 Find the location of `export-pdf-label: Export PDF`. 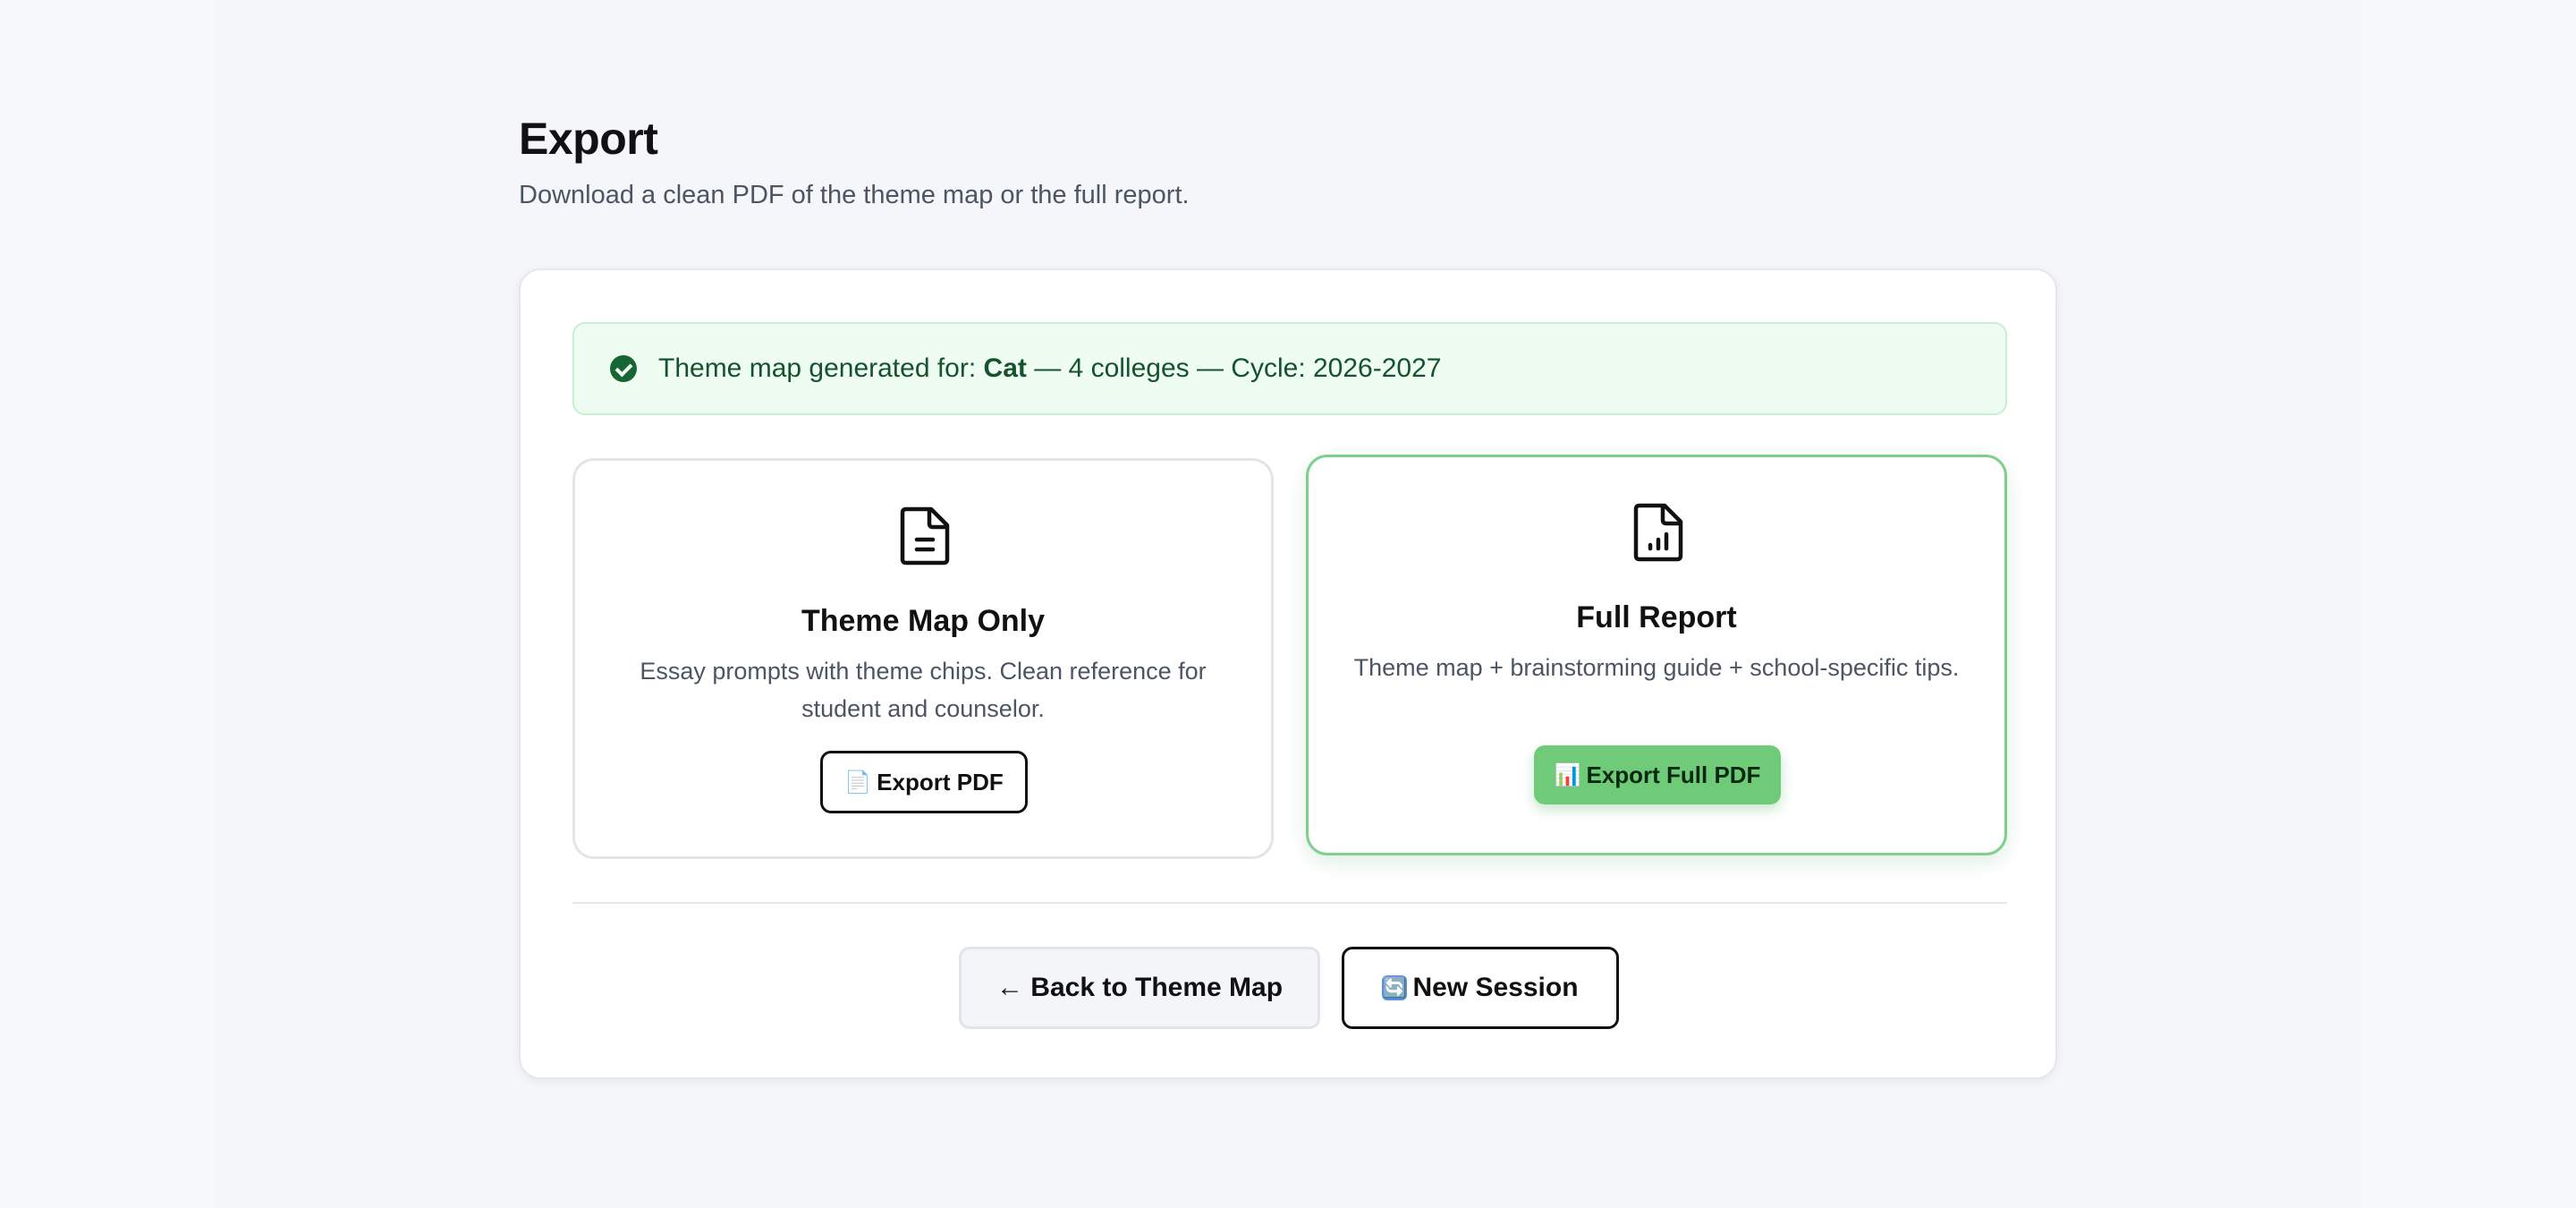

export-pdf-label: Export PDF is located at coordinates (940, 782).